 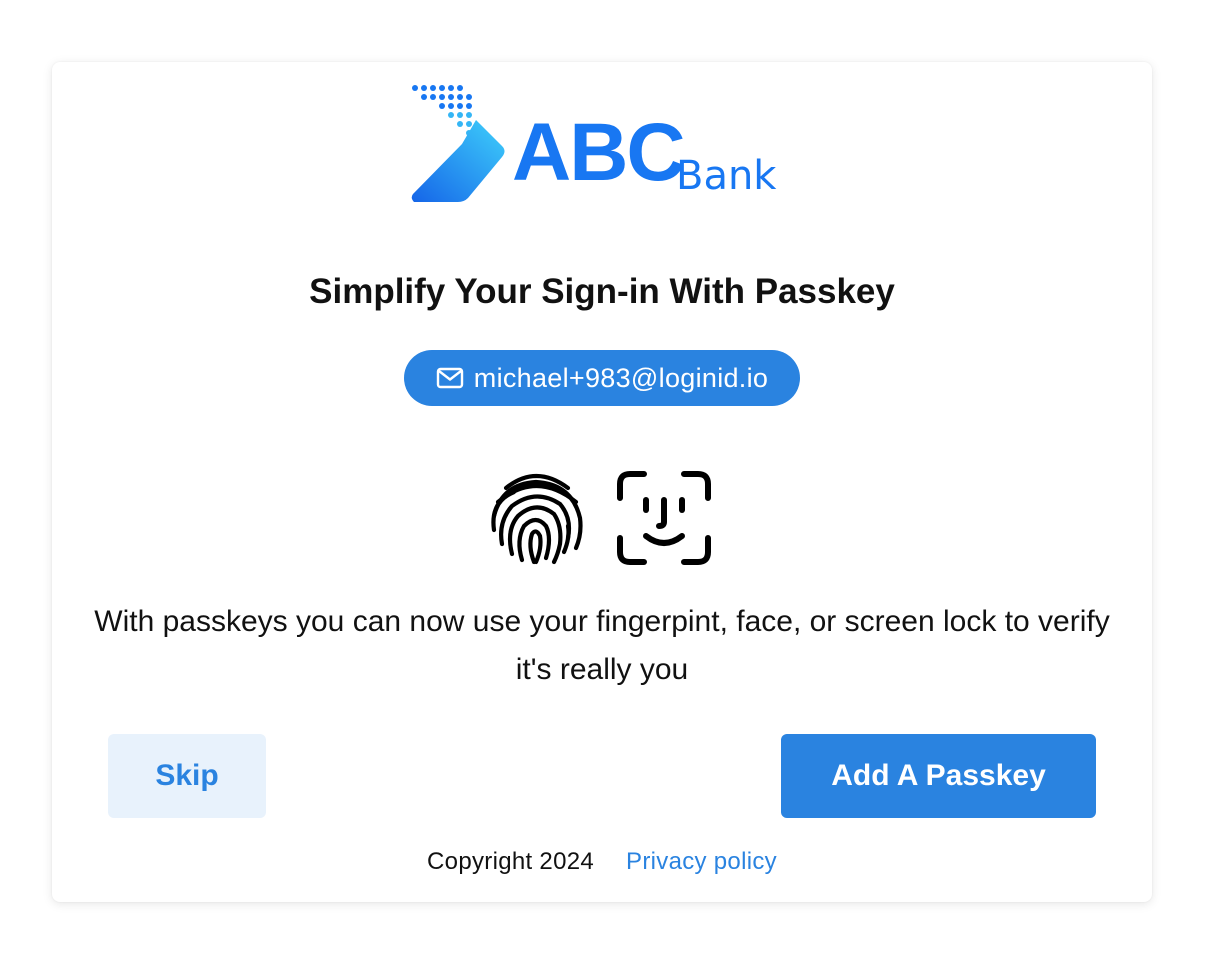 I want to click on mail-icon, so click(x=449, y=378).